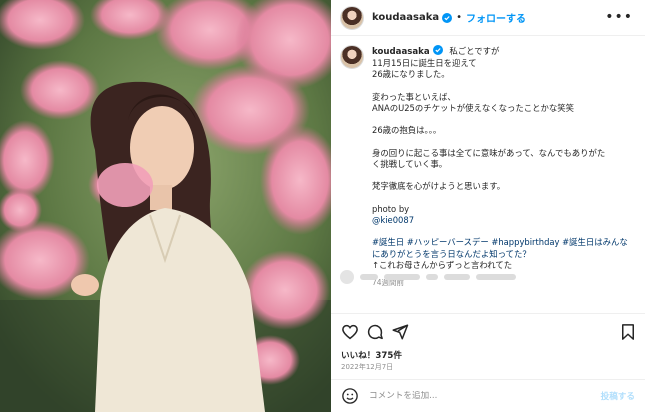 This screenshot has height=412, width=645. I want to click on caption-line: 変わった事といえば、, so click(414, 96).